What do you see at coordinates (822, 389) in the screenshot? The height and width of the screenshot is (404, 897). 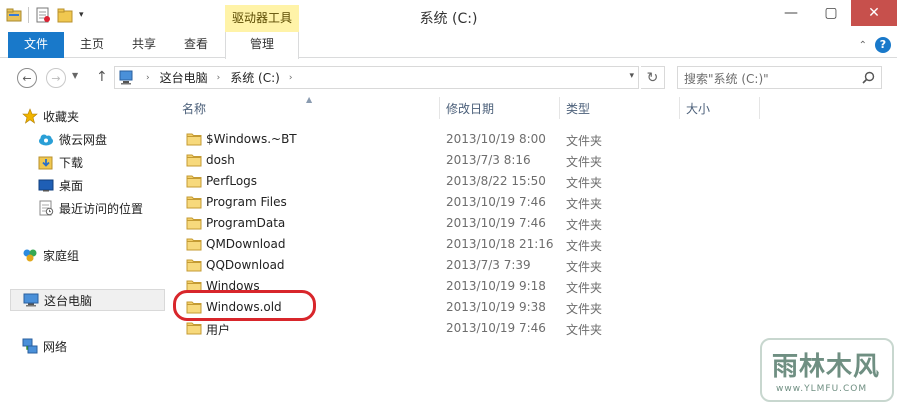 I see `watermark-url: www.YLMFU.COM` at bounding box center [822, 389].